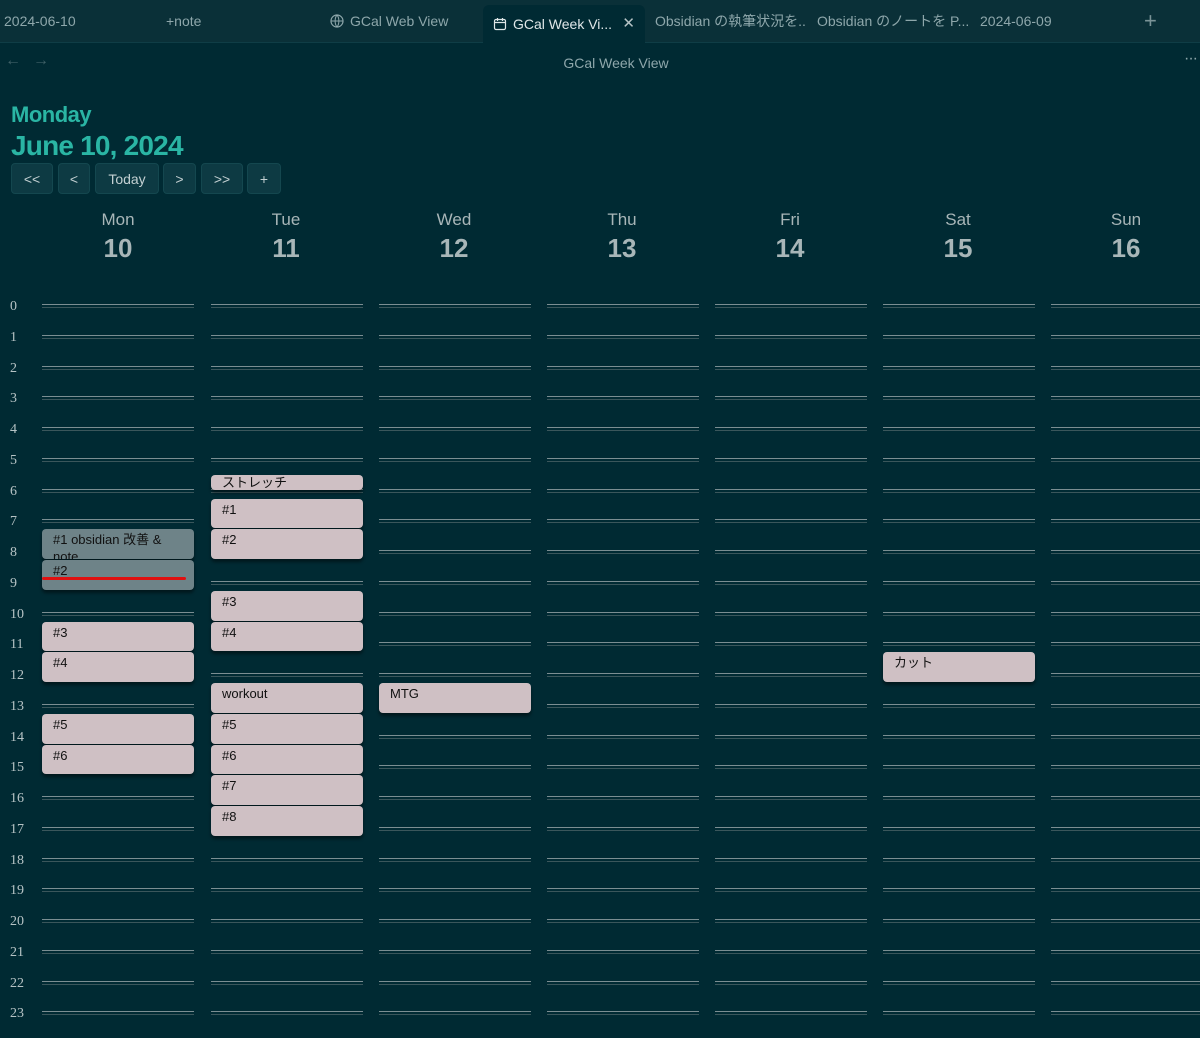 Image resolution: width=1200 pixels, height=1038 pixels. Describe the element at coordinates (405, 21) in the screenshot. I see `tab-gcal-web-view: GCal Web View` at that location.